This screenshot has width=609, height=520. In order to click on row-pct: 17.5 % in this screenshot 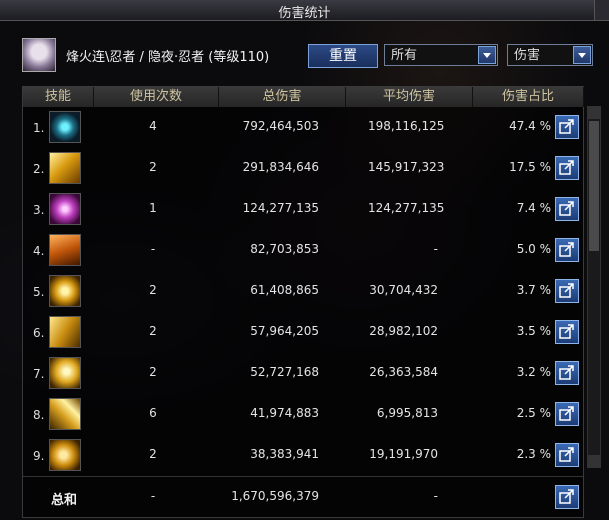, I will do `click(530, 167)`.